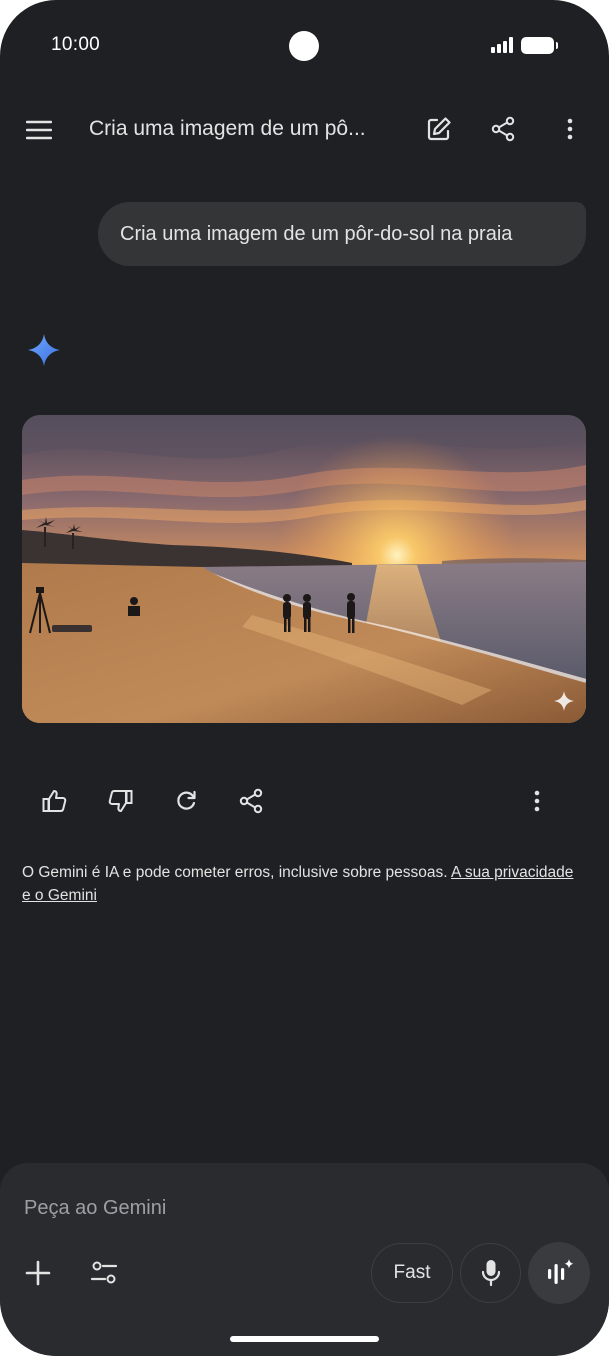 This screenshot has height=1356, width=609. What do you see at coordinates (55, 801) in the screenshot?
I see `thumbs-up-icon` at bounding box center [55, 801].